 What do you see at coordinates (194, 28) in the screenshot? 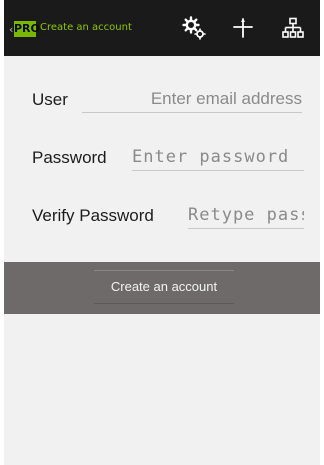
I see `settings-gears-icon` at bounding box center [194, 28].